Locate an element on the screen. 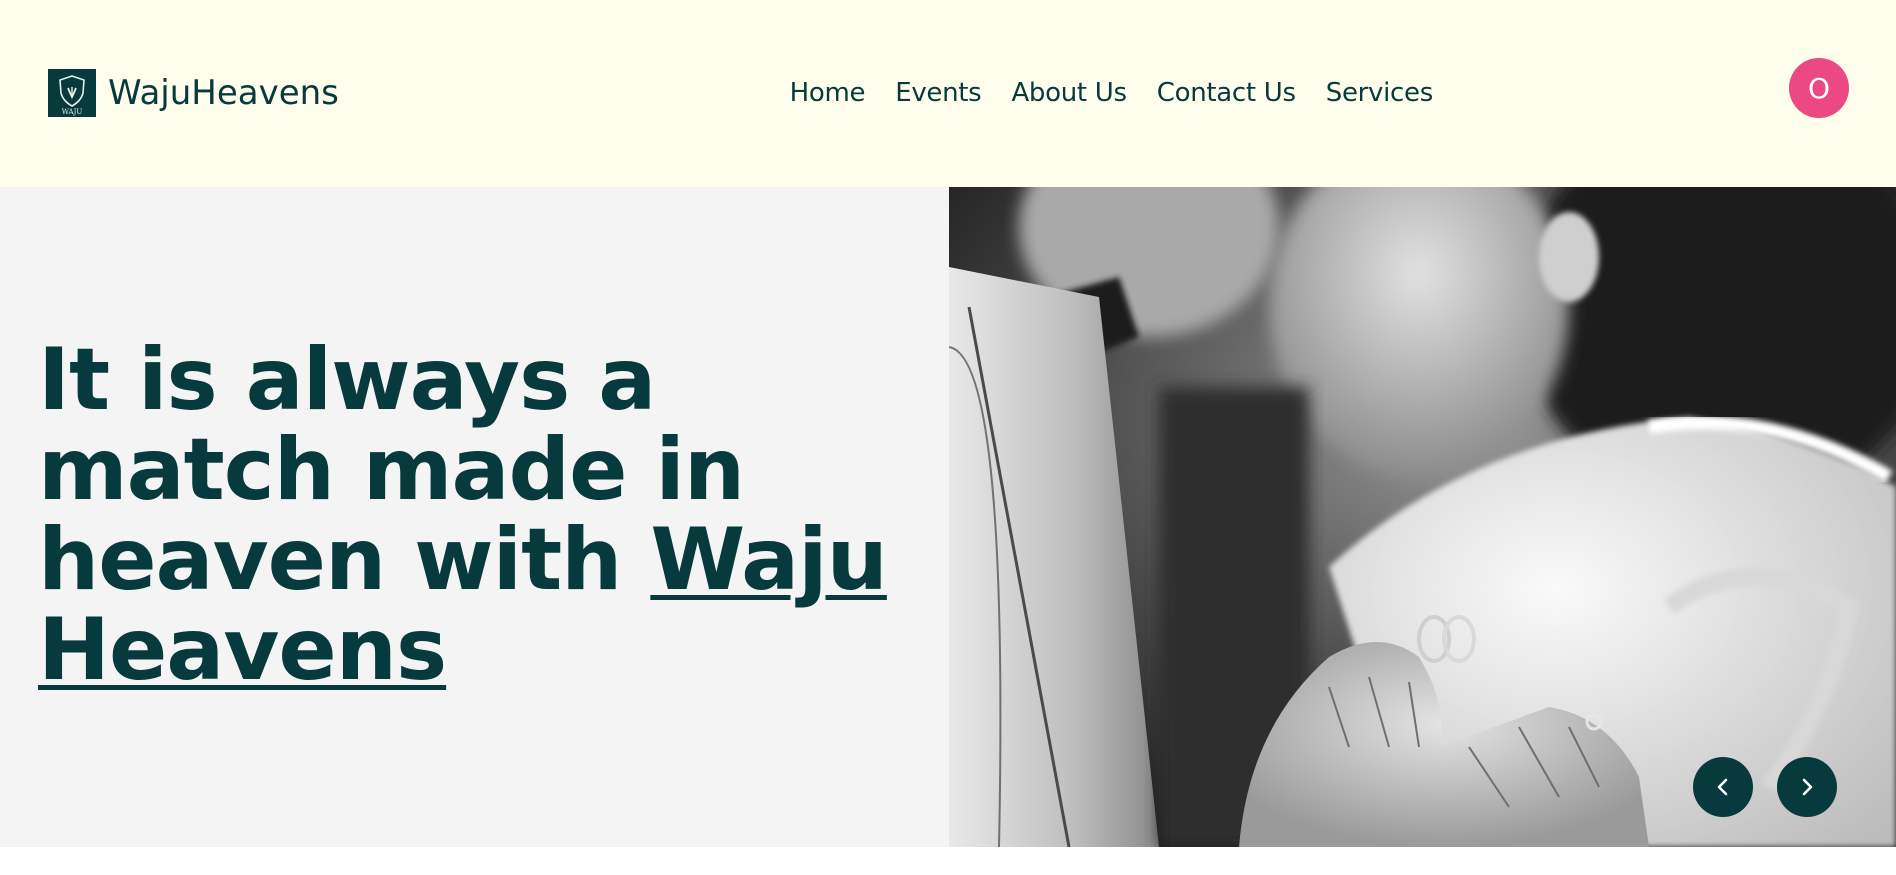 The height and width of the screenshot is (875, 1896). hero-title-text: It is always a match made in heaven with is located at coordinates (391, 470).